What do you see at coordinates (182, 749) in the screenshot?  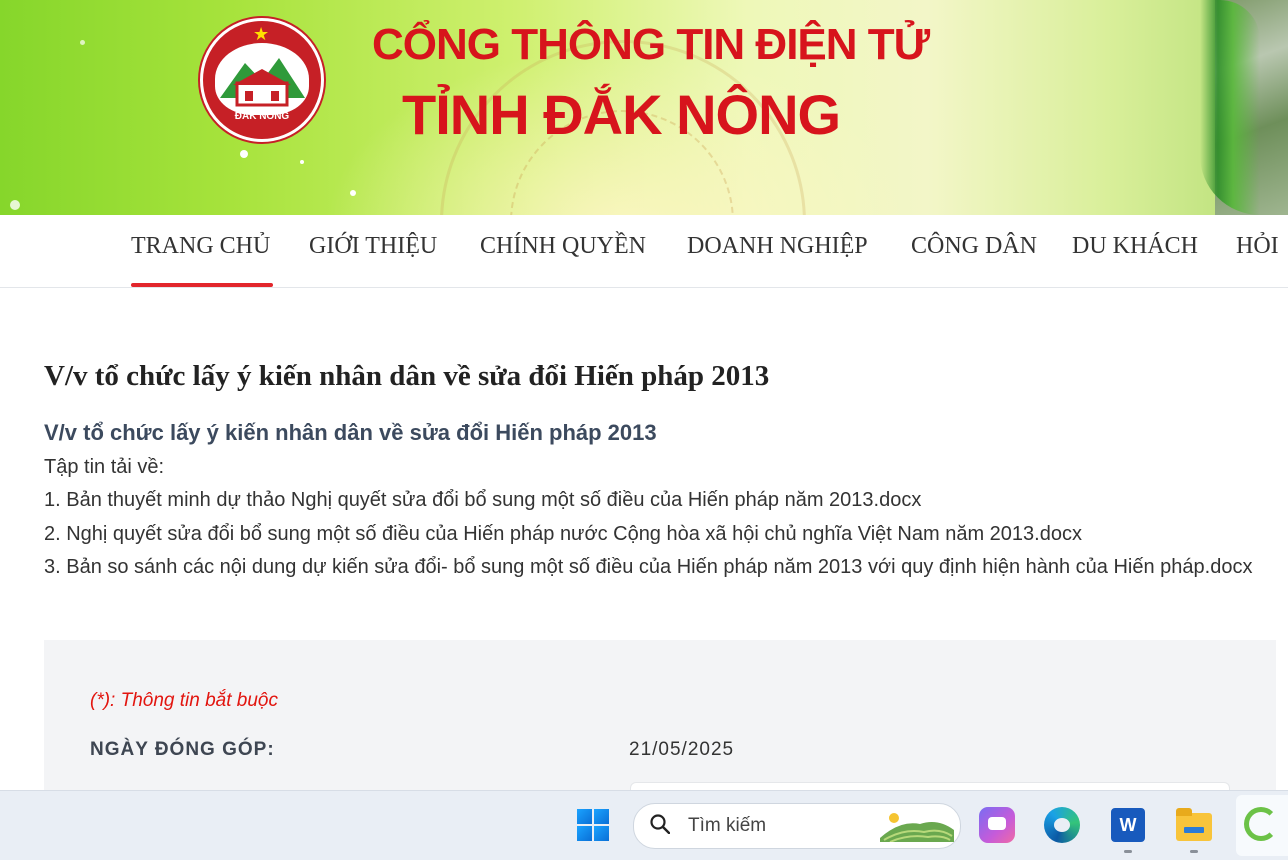 I see `date-label: NGÀY ĐÓNG GÓP:` at bounding box center [182, 749].